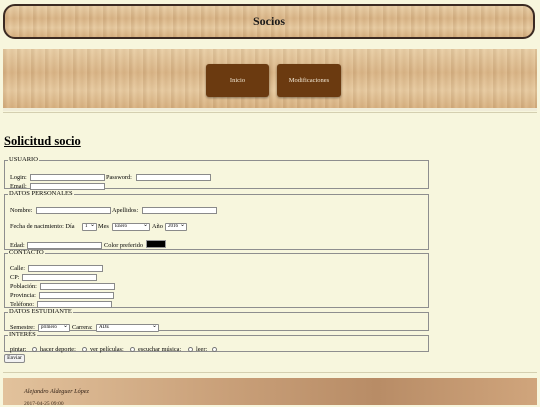 This screenshot has height=407, width=540. Describe the element at coordinates (23, 286) in the screenshot. I see `poblacion-label: Población:` at that location.